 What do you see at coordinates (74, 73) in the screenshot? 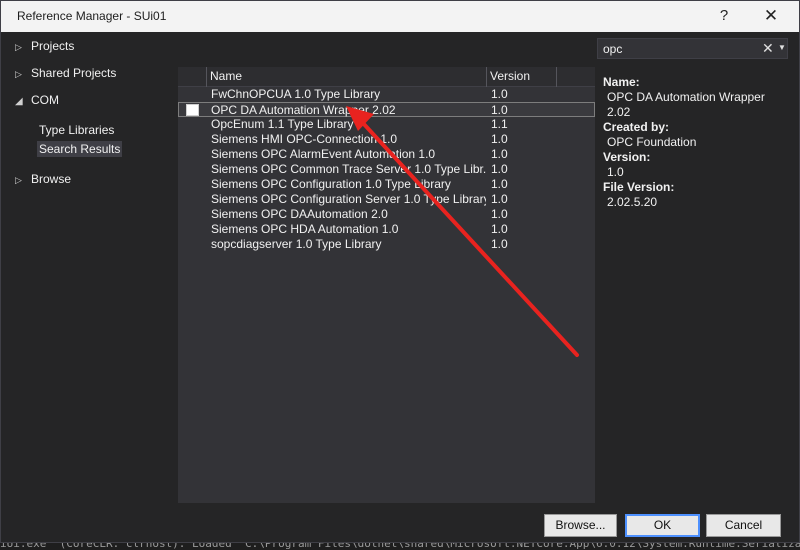
I see `nav-item-label: Shared Projects` at bounding box center [74, 73].